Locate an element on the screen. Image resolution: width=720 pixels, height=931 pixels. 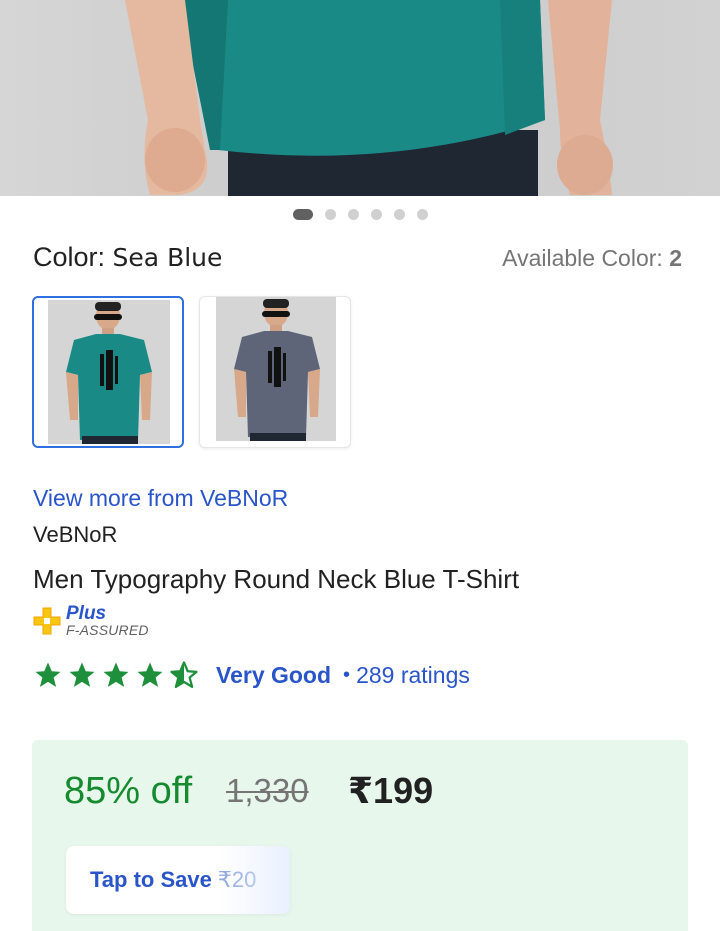
plus-f-assured-badge: Plus F-ASSURED is located at coordinates (90, 620).